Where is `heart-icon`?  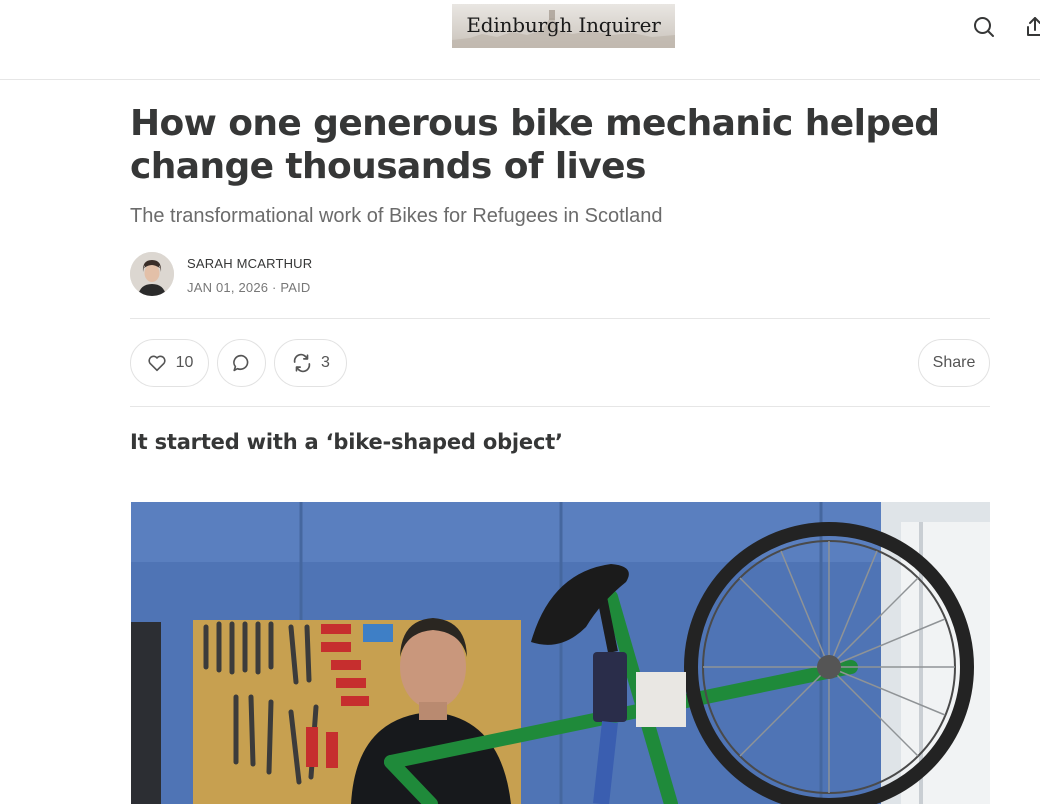
heart-icon is located at coordinates (156, 363).